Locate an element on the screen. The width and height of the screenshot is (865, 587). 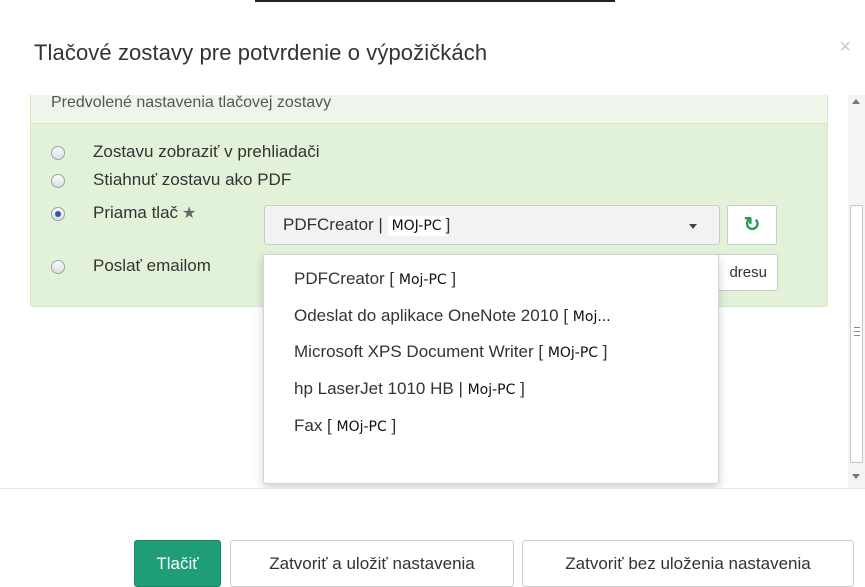
panel-heading: Predvolené nastavenia tlačovej zostavy is located at coordinates (429, 109).